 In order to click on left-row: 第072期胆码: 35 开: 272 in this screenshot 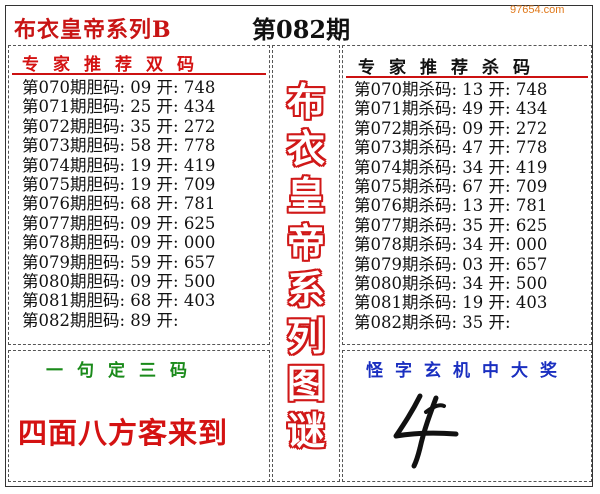, I will do `click(119, 126)`.